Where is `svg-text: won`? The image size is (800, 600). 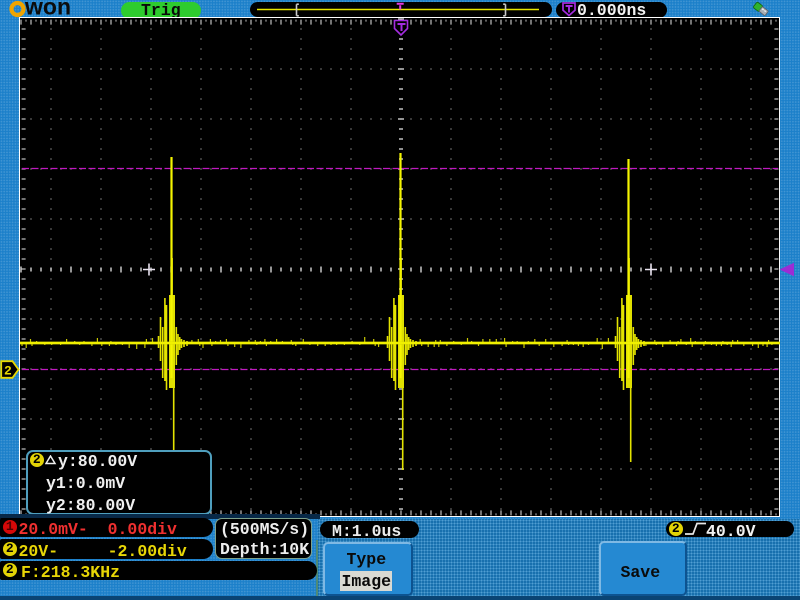
svg-text: won is located at coordinates (47, 9).